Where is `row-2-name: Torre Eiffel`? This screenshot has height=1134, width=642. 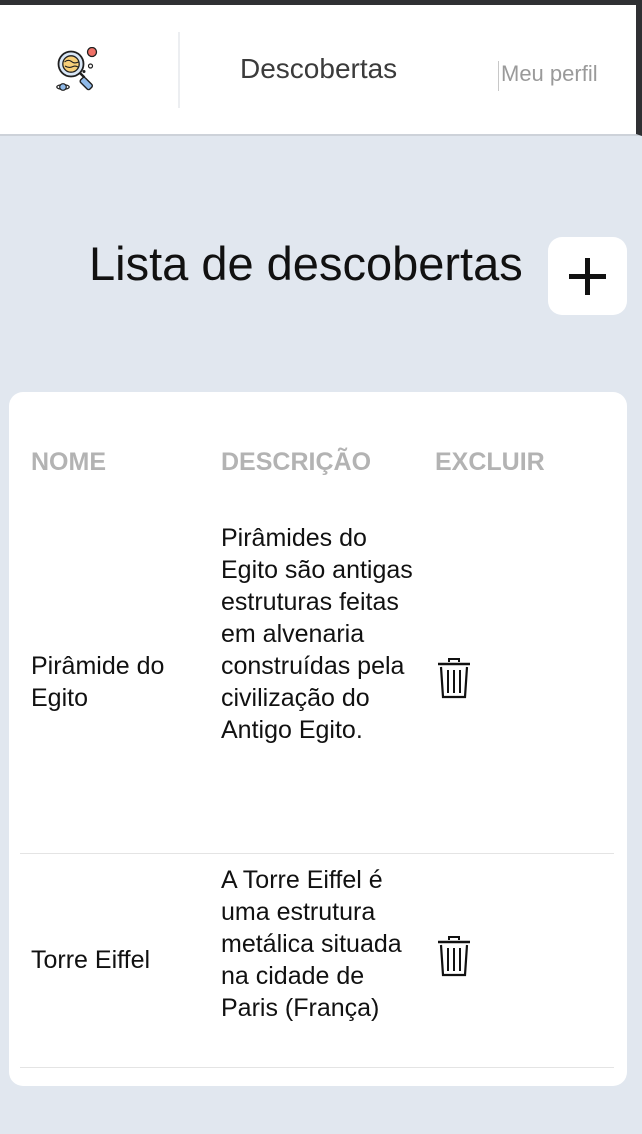
row-2-name: Torre Eiffel is located at coordinates (91, 960).